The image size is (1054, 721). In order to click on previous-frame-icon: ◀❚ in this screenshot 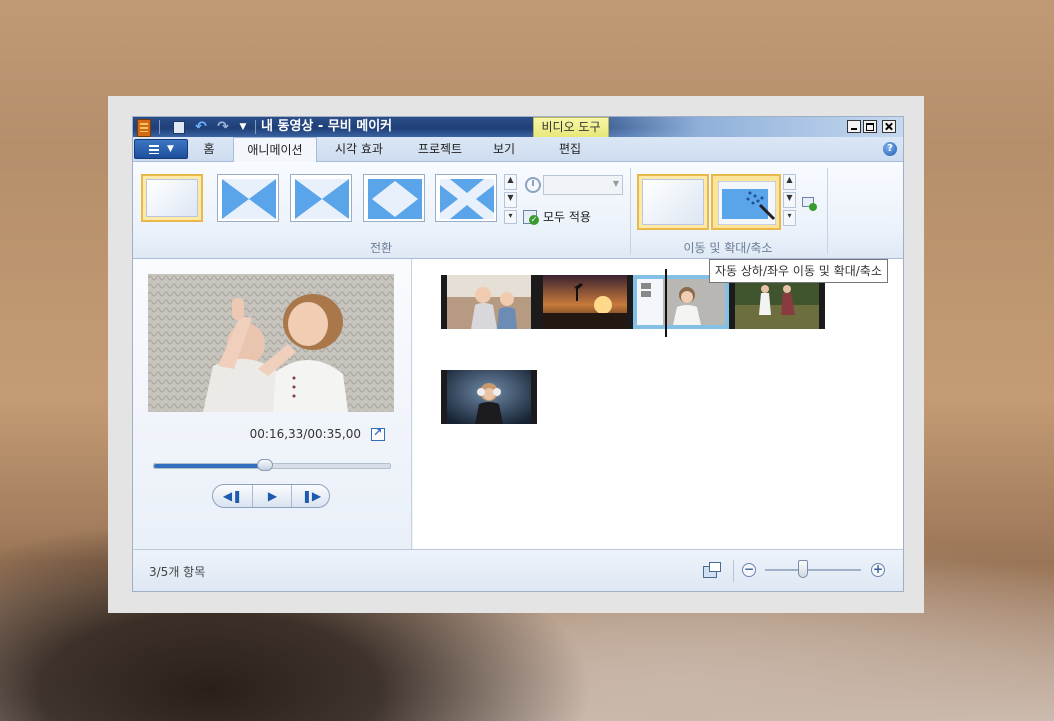, I will do `click(232, 496)`.